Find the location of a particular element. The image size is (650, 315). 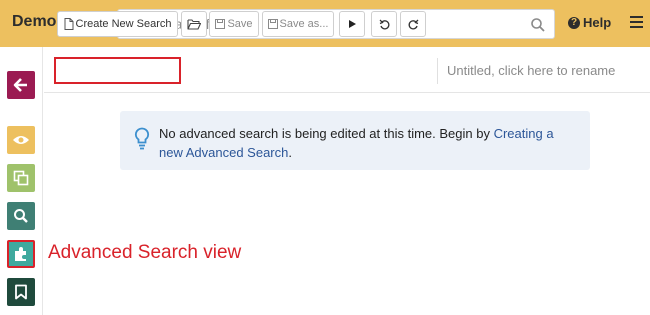

sidebar-item-view is located at coordinates (21, 140).